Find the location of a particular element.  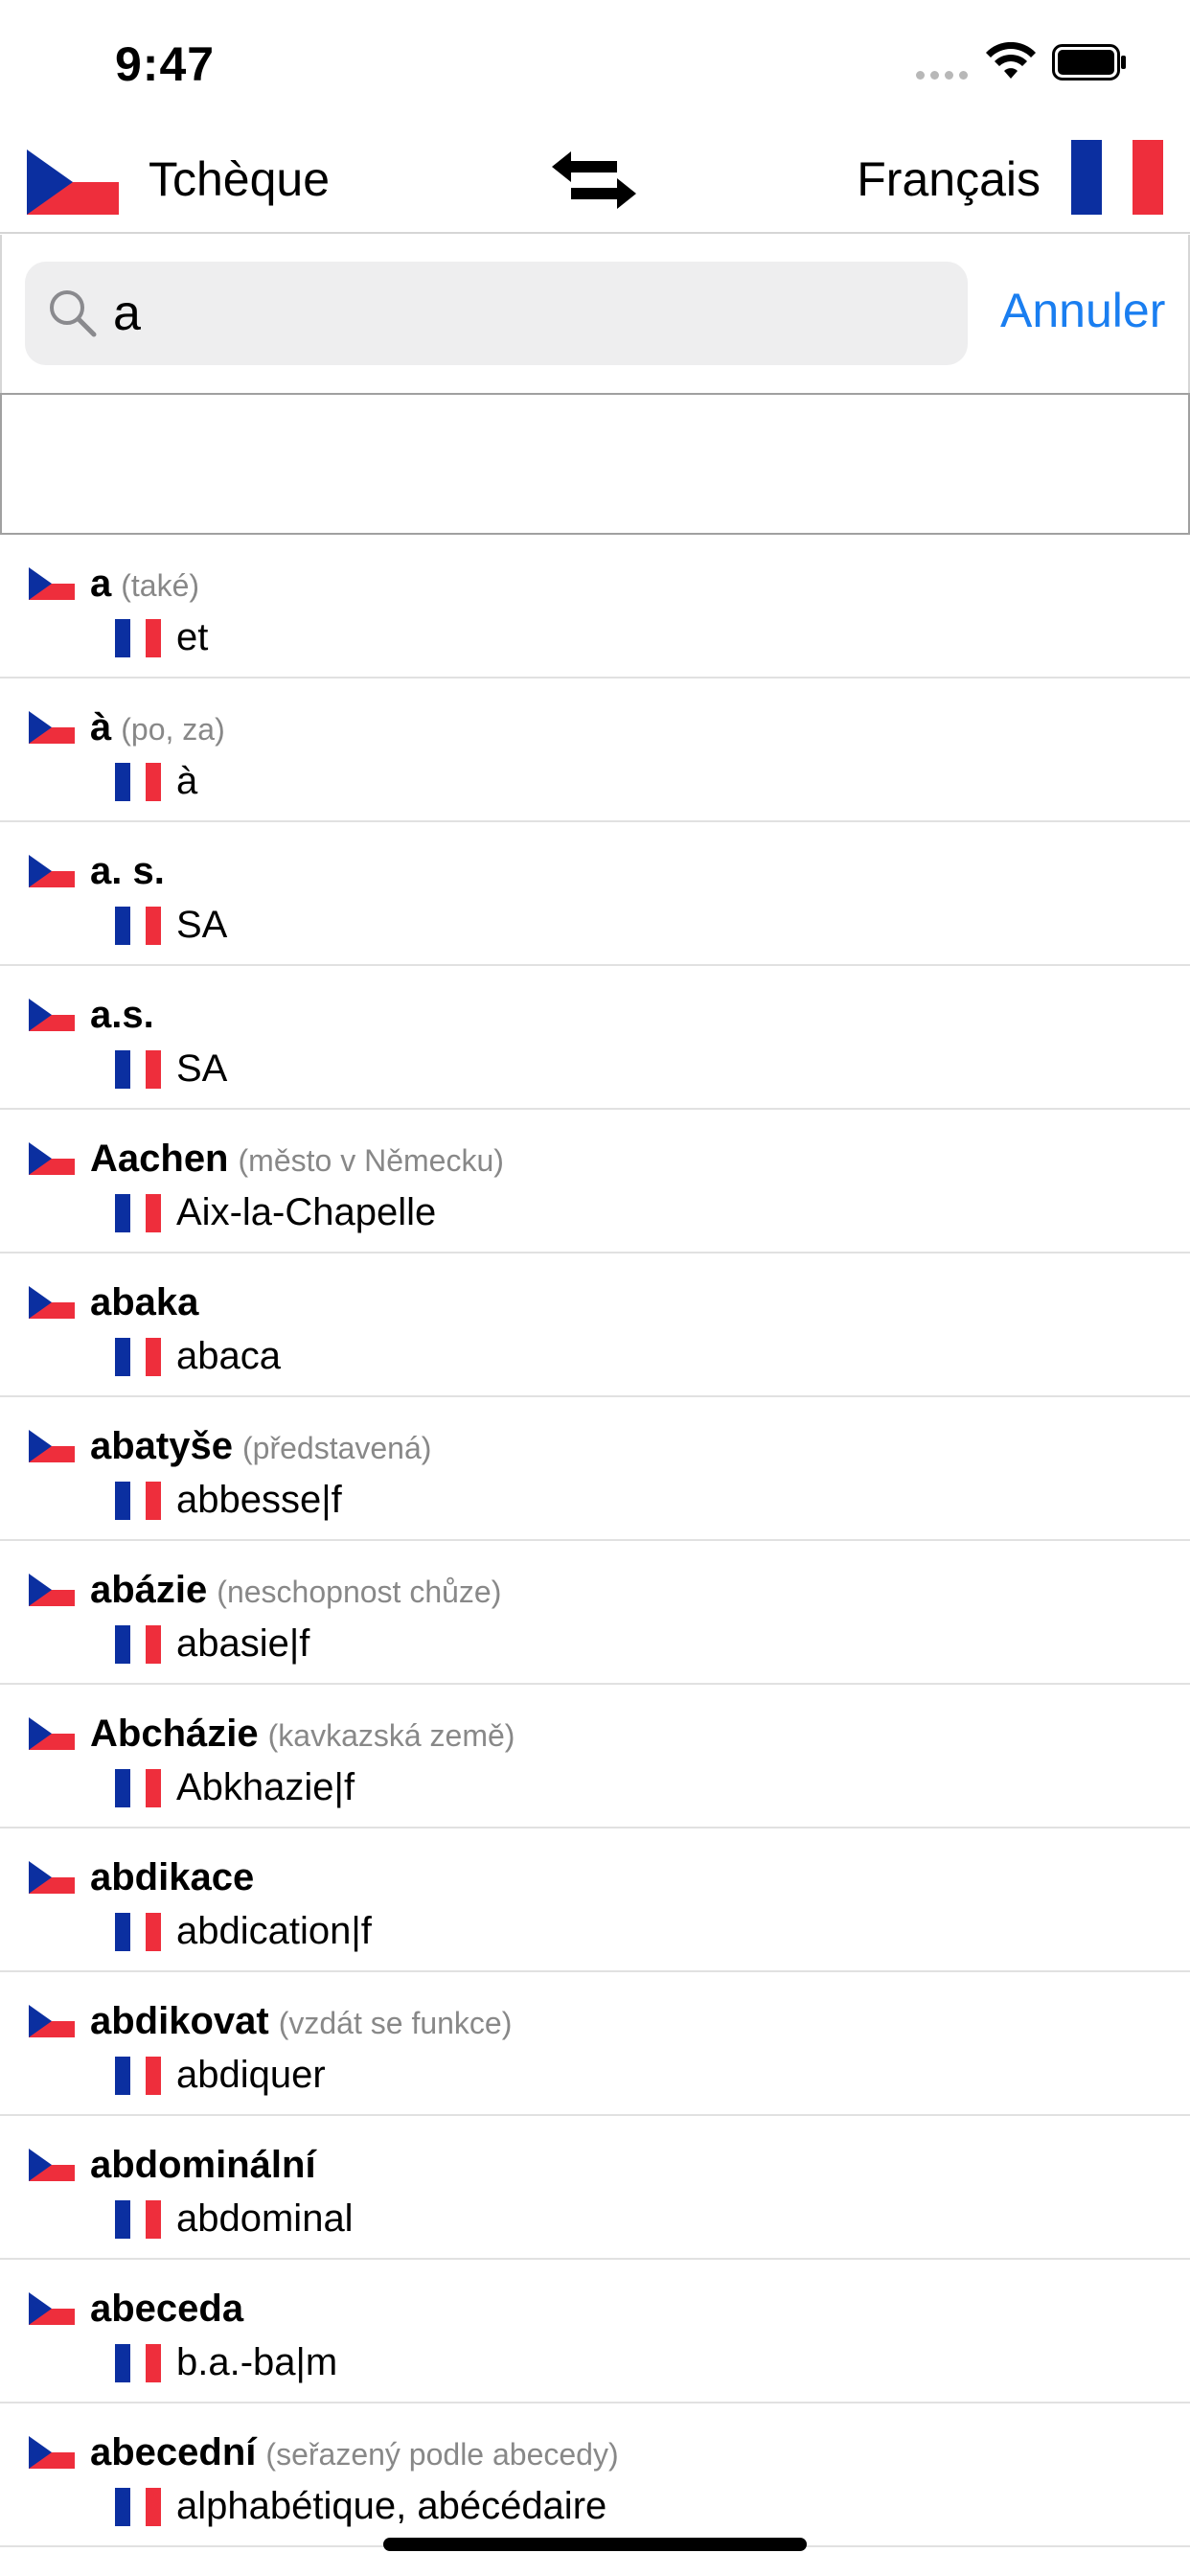

search-bar: Annuler is located at coordinates (595, 314).